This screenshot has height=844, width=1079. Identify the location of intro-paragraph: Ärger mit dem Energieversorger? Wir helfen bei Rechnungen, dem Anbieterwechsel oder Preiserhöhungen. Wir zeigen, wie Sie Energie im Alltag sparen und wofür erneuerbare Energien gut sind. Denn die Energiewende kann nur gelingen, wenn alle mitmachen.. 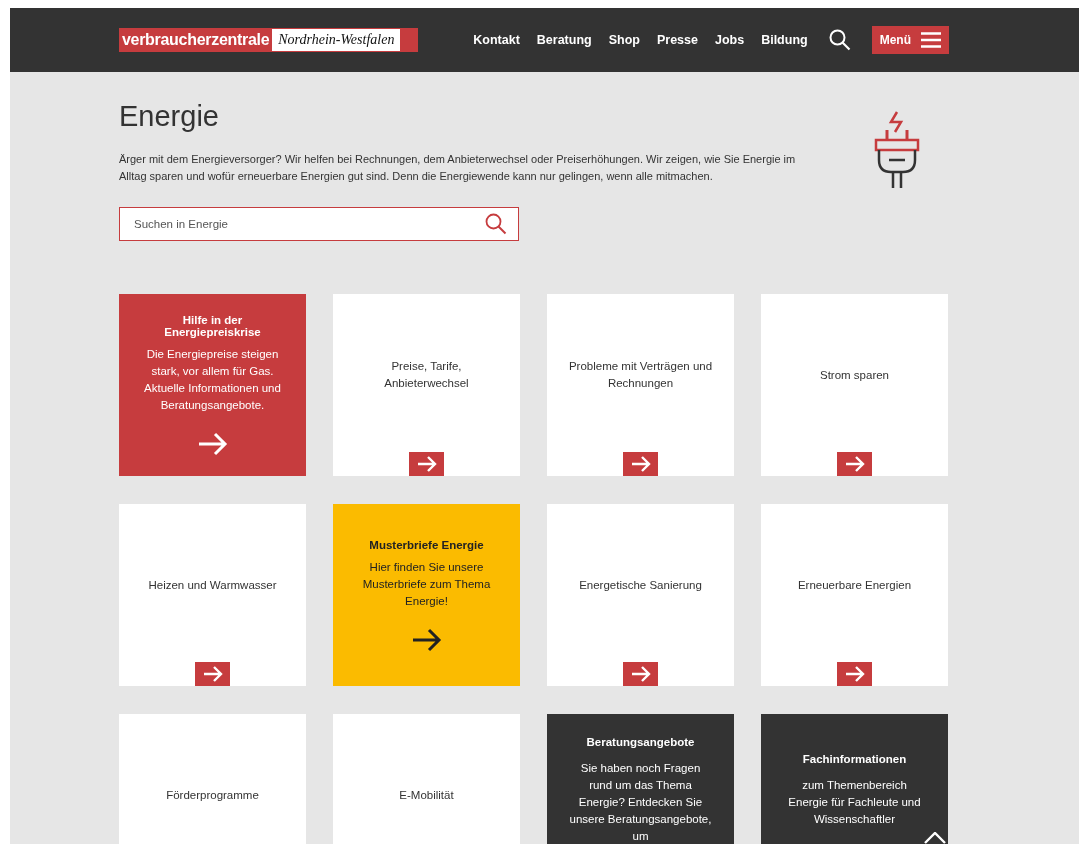
(458, 168).